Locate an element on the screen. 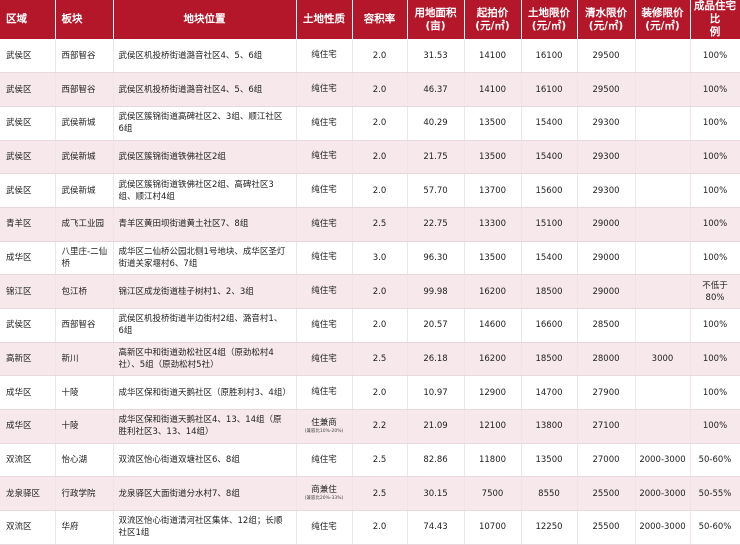 Image resolution: width=740 pixels, height=545 pixels. cell-finished-ratio: 50-60% is located at coordinates (715, 527).